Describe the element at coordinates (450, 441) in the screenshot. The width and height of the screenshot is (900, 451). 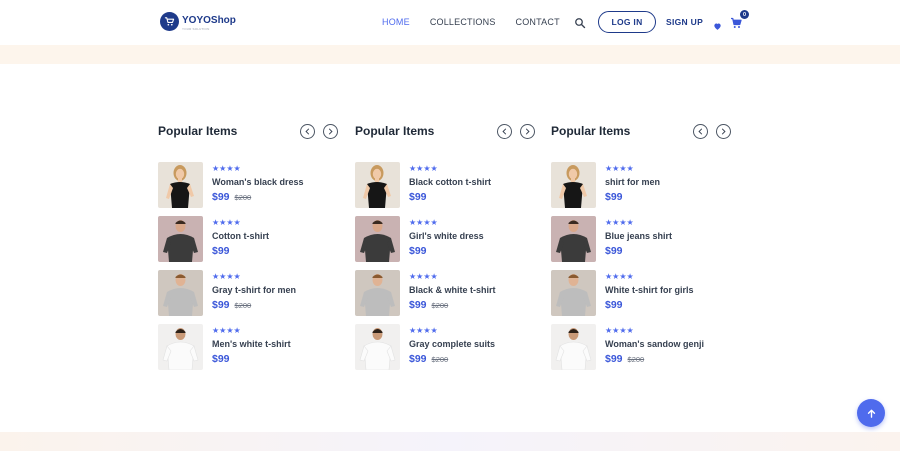
I see `footer-band` at that location.